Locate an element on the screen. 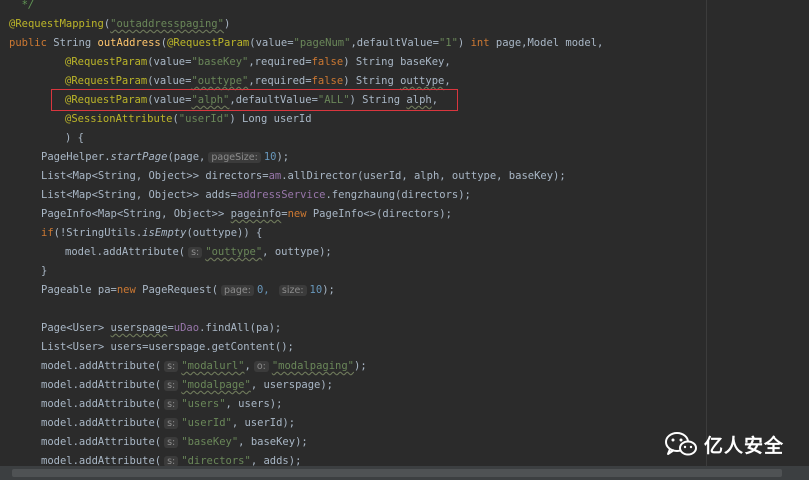  code-token: PageHelper. is located at coordinates (76, 157).